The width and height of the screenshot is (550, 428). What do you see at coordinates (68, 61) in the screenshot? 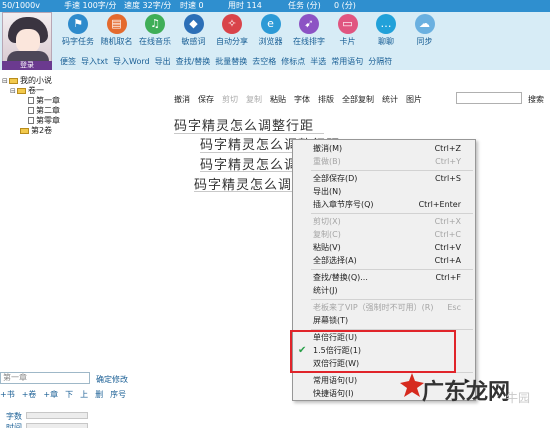
I see `quick-link: 便签` at bounding box center [68, 61].